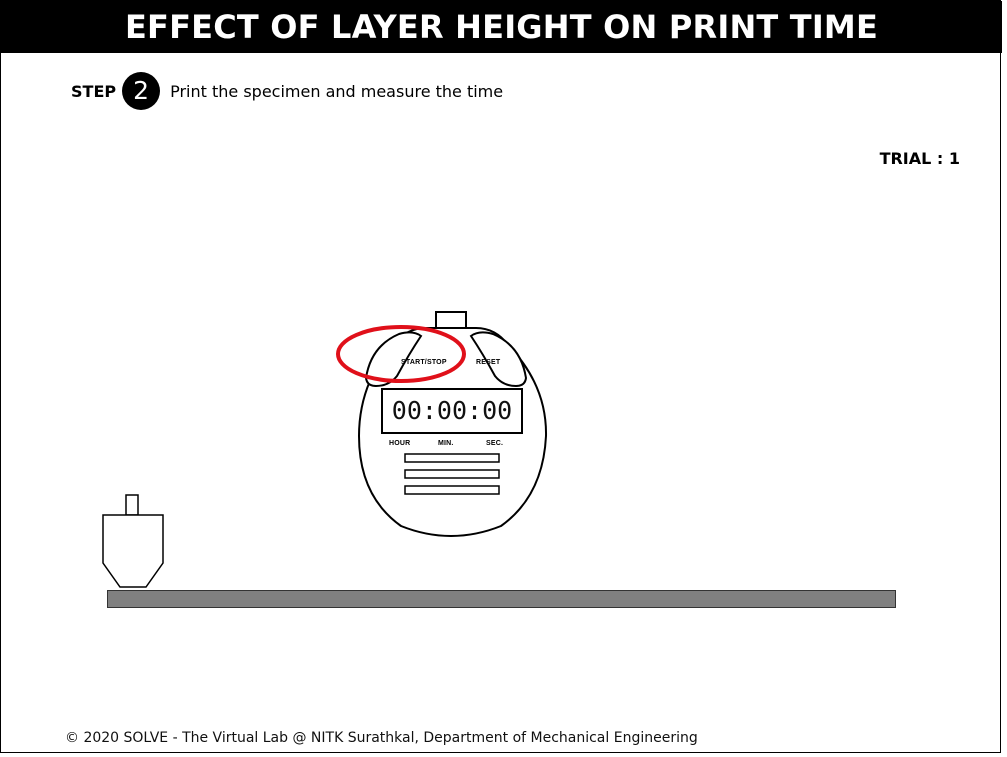 The height and width of the screenshot is (757, 1007). What do you see at coordinates (337, 91) in the screenshot?
I see `step-instruction-text: Print the specimen and measure the time` at bounding box center [337, 91].